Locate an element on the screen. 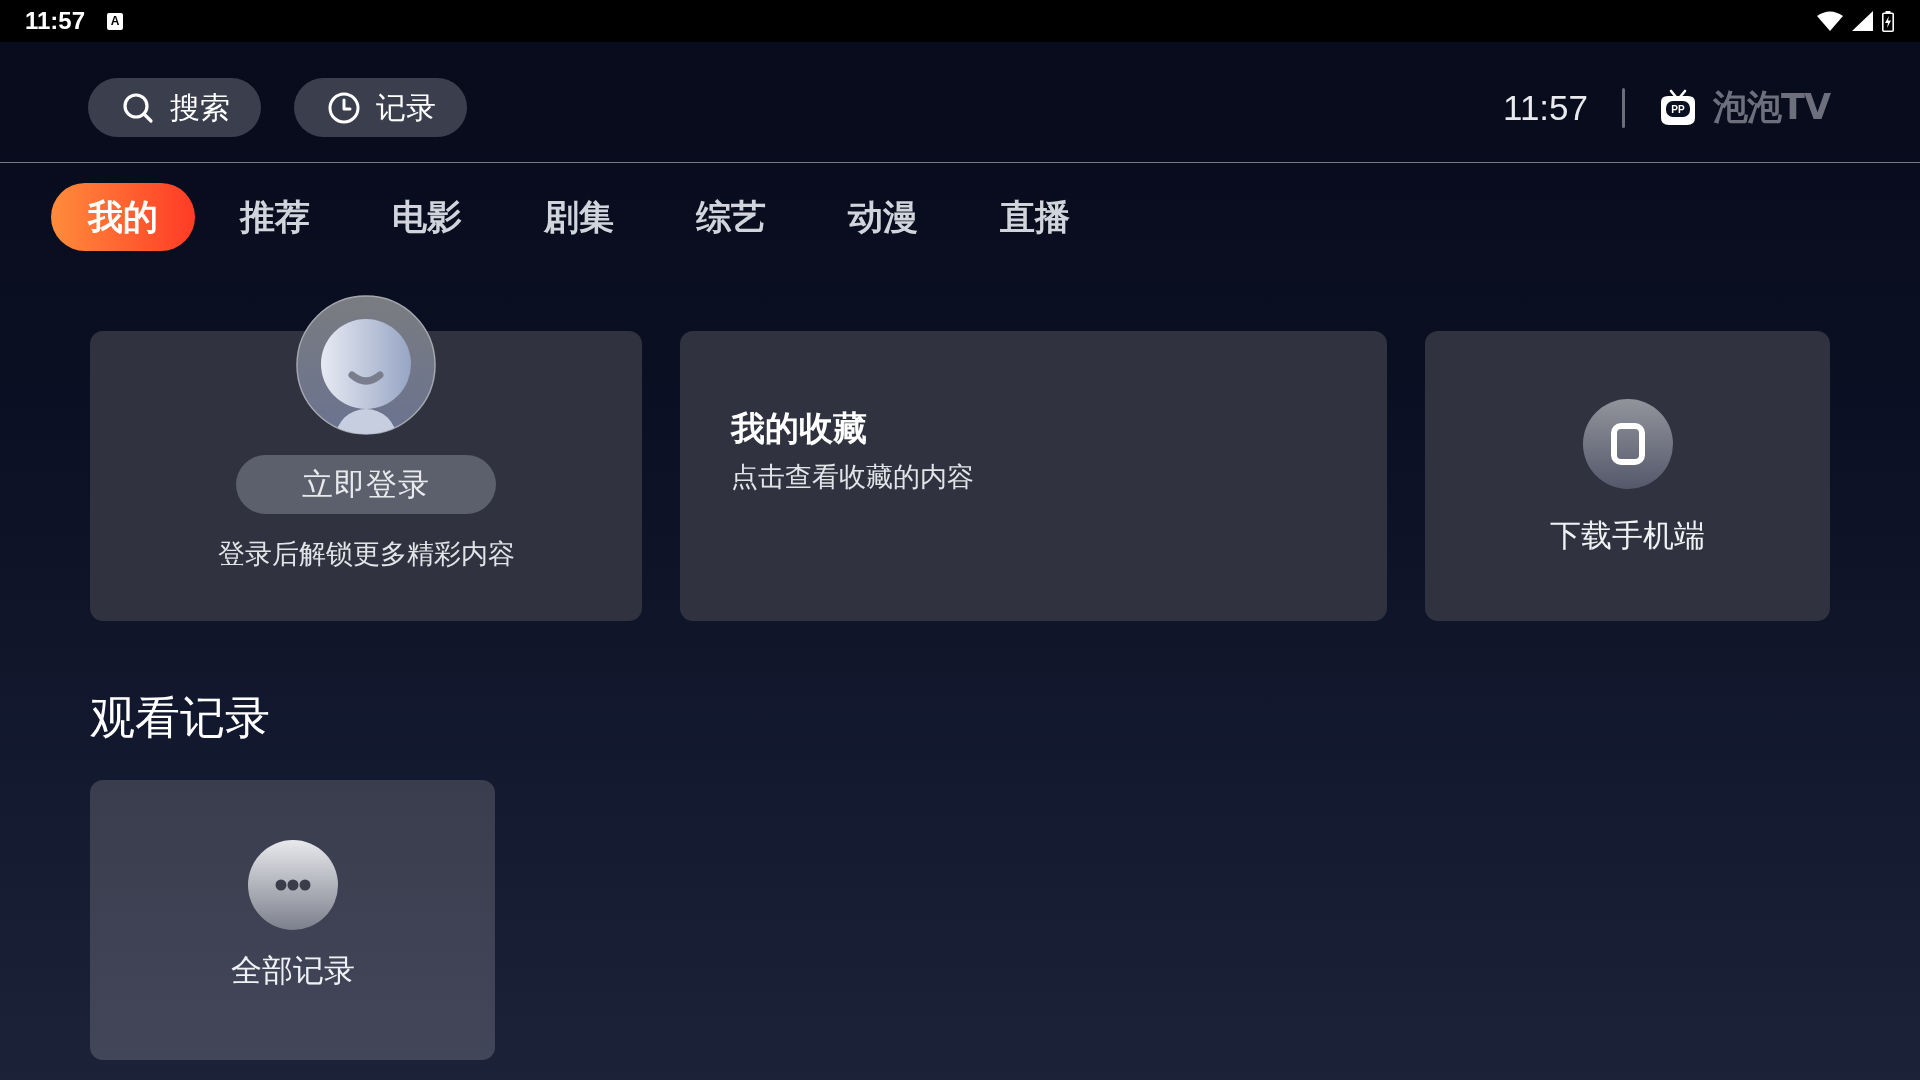  clock-icon is located at coordinates (344, 107).